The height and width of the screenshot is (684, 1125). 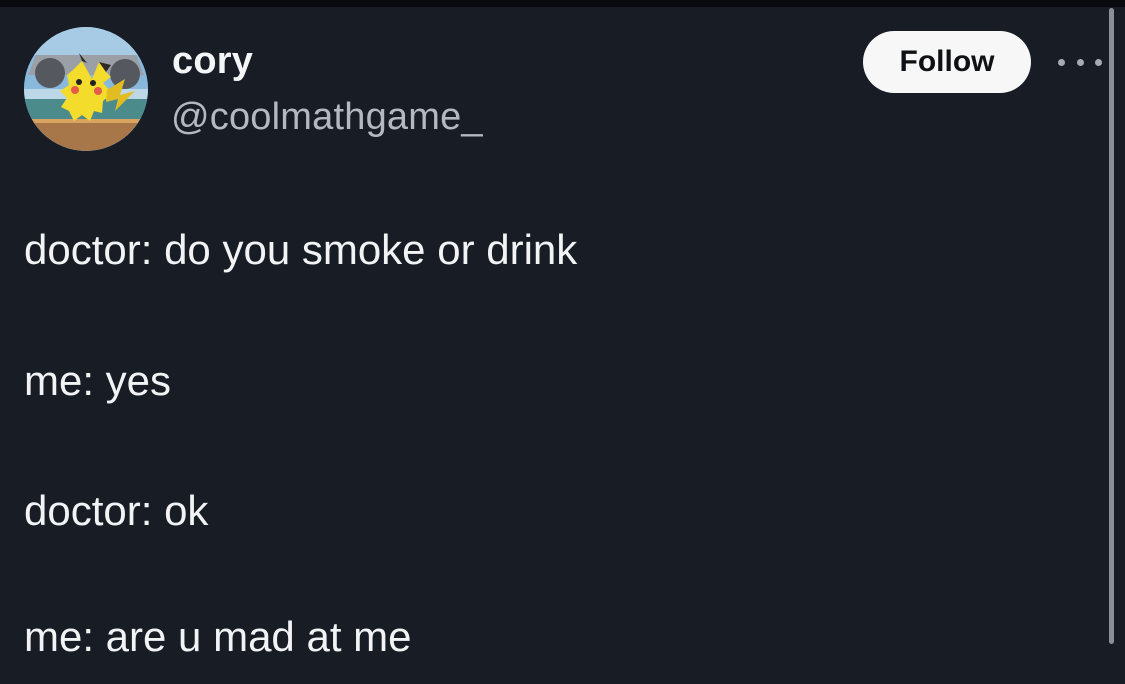 I want to click on author-name: cory, so click(x=212, y=61).